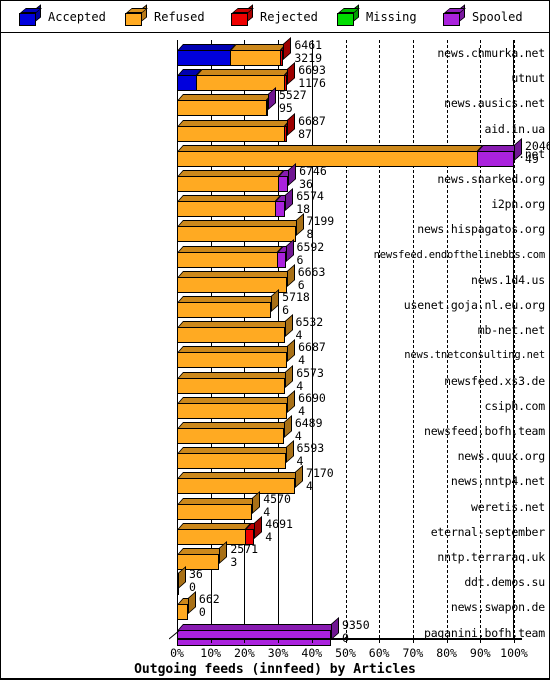  Describe the element at coordinates (244, 556) in the screenshot. I see `bar-value-labels: 2571 3` at that location.